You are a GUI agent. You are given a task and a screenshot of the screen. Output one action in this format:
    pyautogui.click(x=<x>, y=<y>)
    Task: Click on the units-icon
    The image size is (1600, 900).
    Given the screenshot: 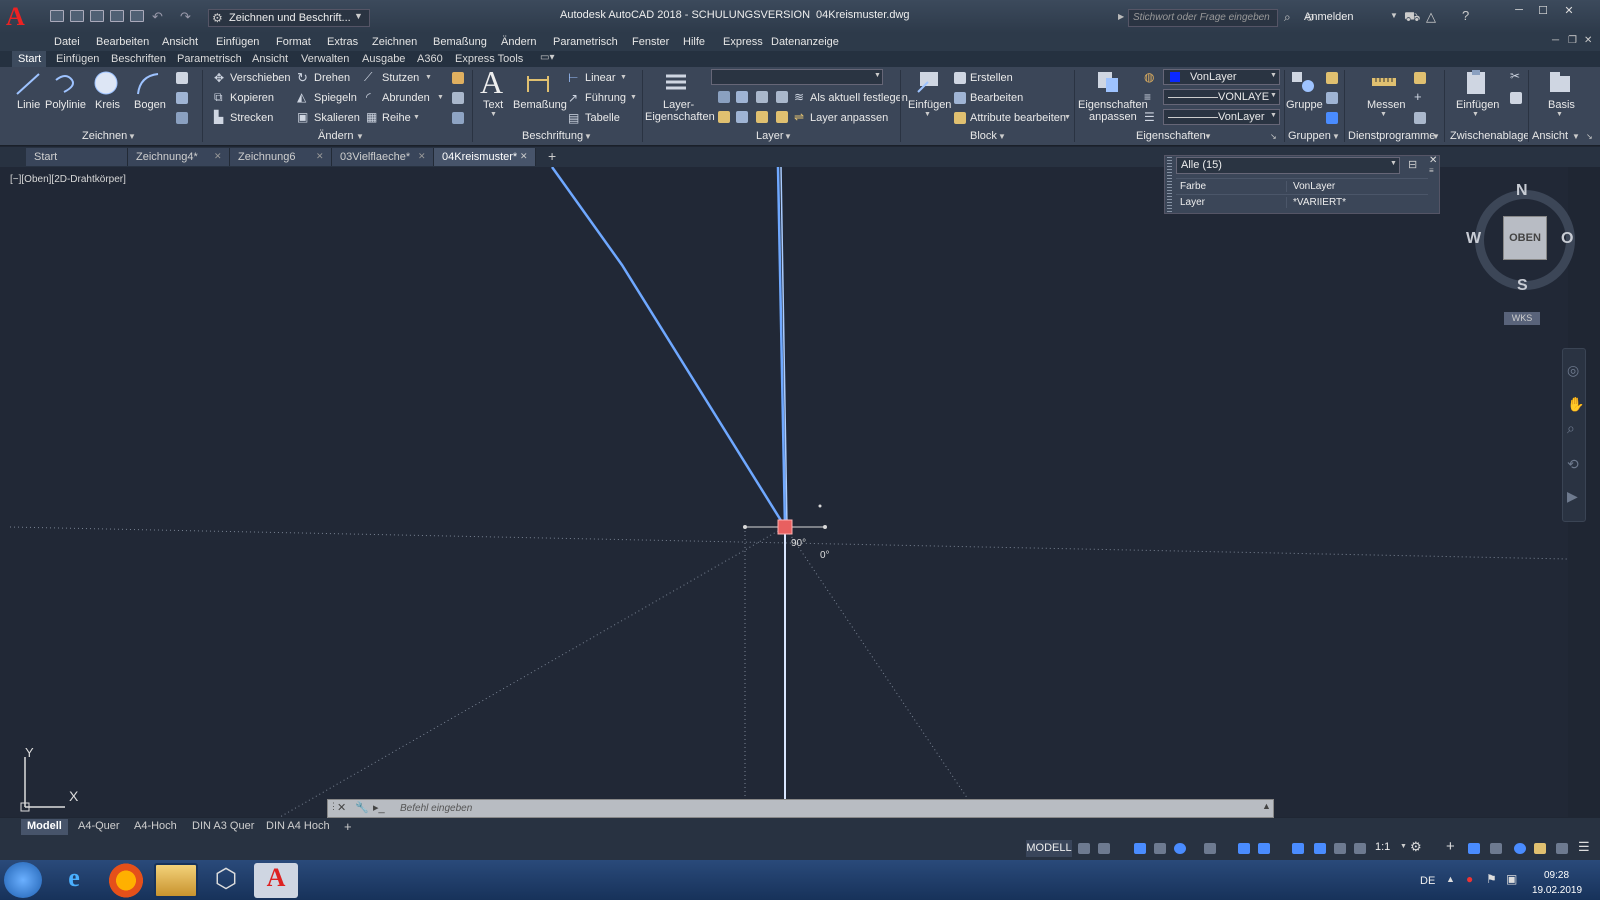 What is the action you would take?
    pyautogui.click(x=1474, y=848)
    